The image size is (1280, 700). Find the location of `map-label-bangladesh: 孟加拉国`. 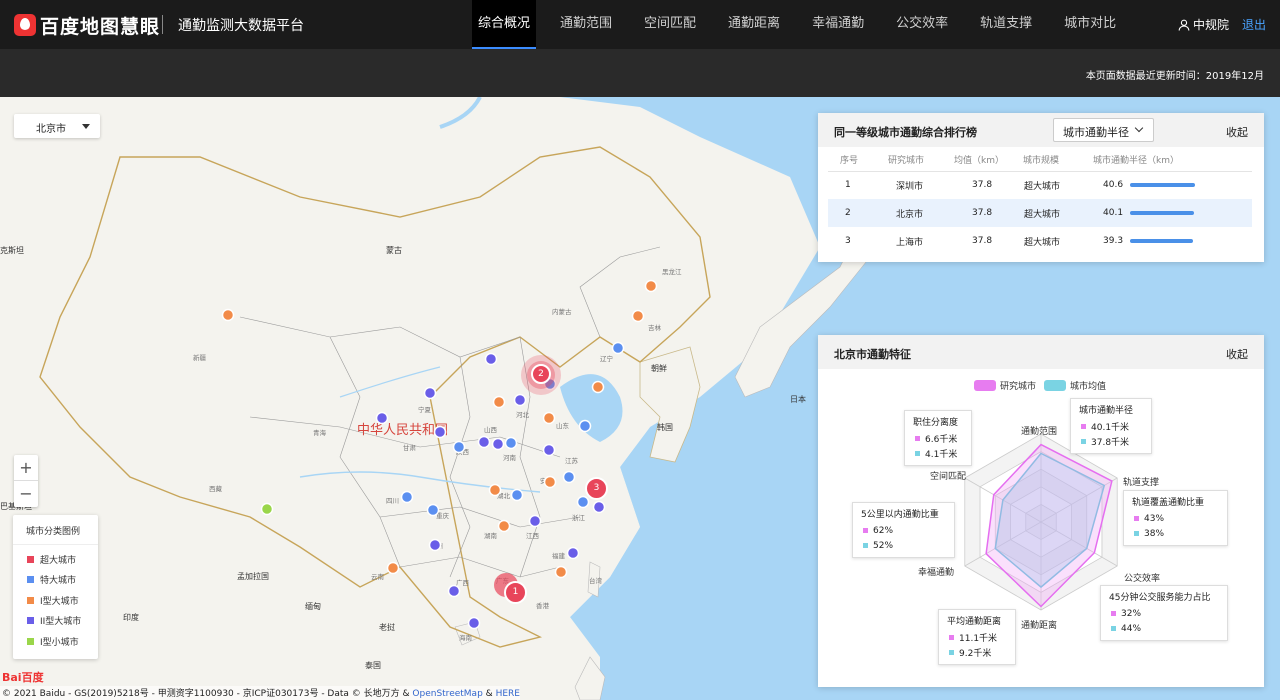

map-label-bangladesh: 孟加拉国 is located at coordinates (253, 576).